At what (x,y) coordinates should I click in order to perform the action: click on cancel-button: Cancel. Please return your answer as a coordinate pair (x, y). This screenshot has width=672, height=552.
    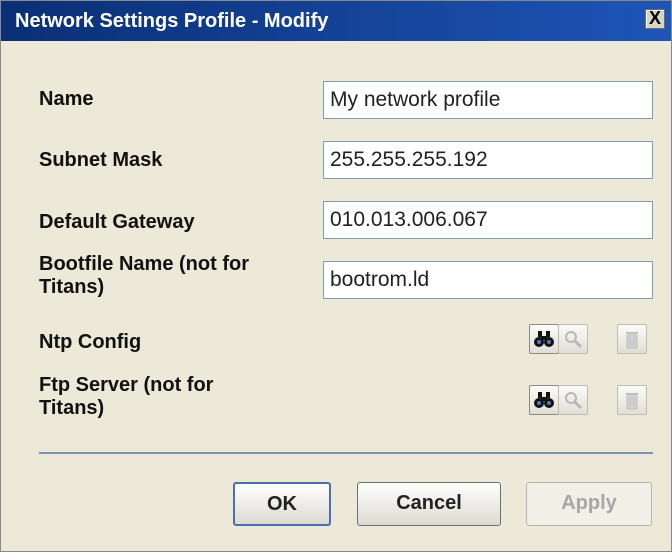
    Looking at the image, I should click on (429, 504).